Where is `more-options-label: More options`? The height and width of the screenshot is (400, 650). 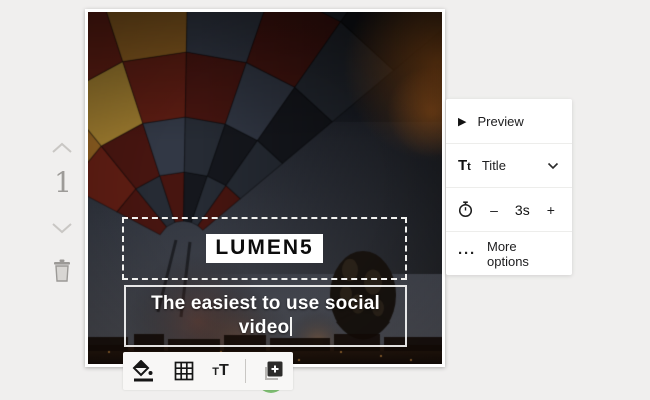 more-options-label: More options is located at coordinates (508, 253).